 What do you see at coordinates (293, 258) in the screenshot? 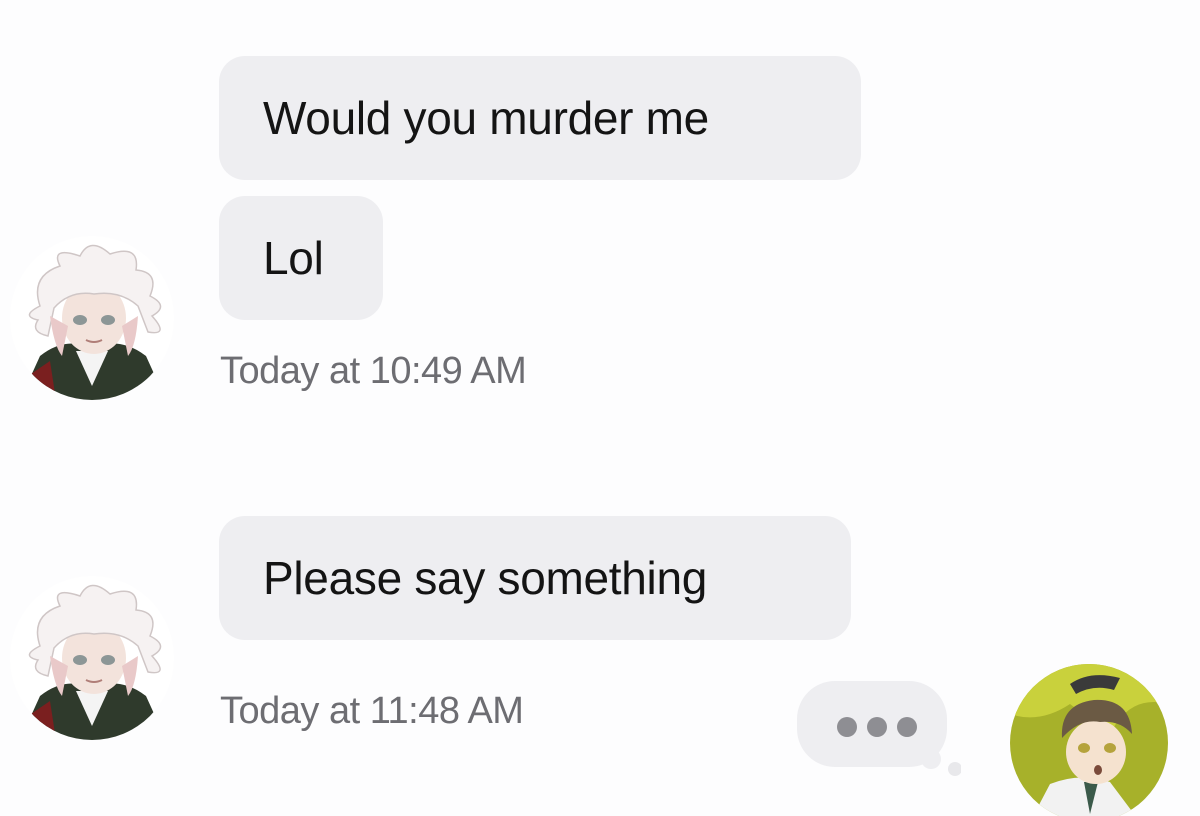
I see `message-text: Lol` at bounding box center [293, 258].